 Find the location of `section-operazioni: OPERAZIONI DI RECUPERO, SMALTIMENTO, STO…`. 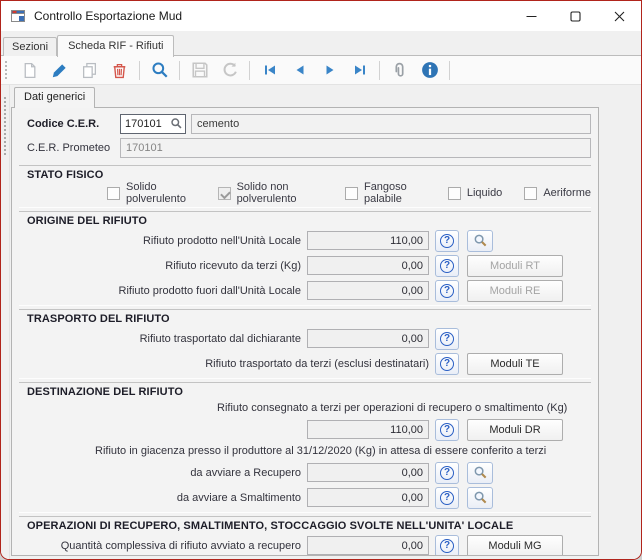

section-operazioni: OPERAZIONI DI RECUPERO, SMALTIMENTO, STO… is located at coordinates (305, 535).